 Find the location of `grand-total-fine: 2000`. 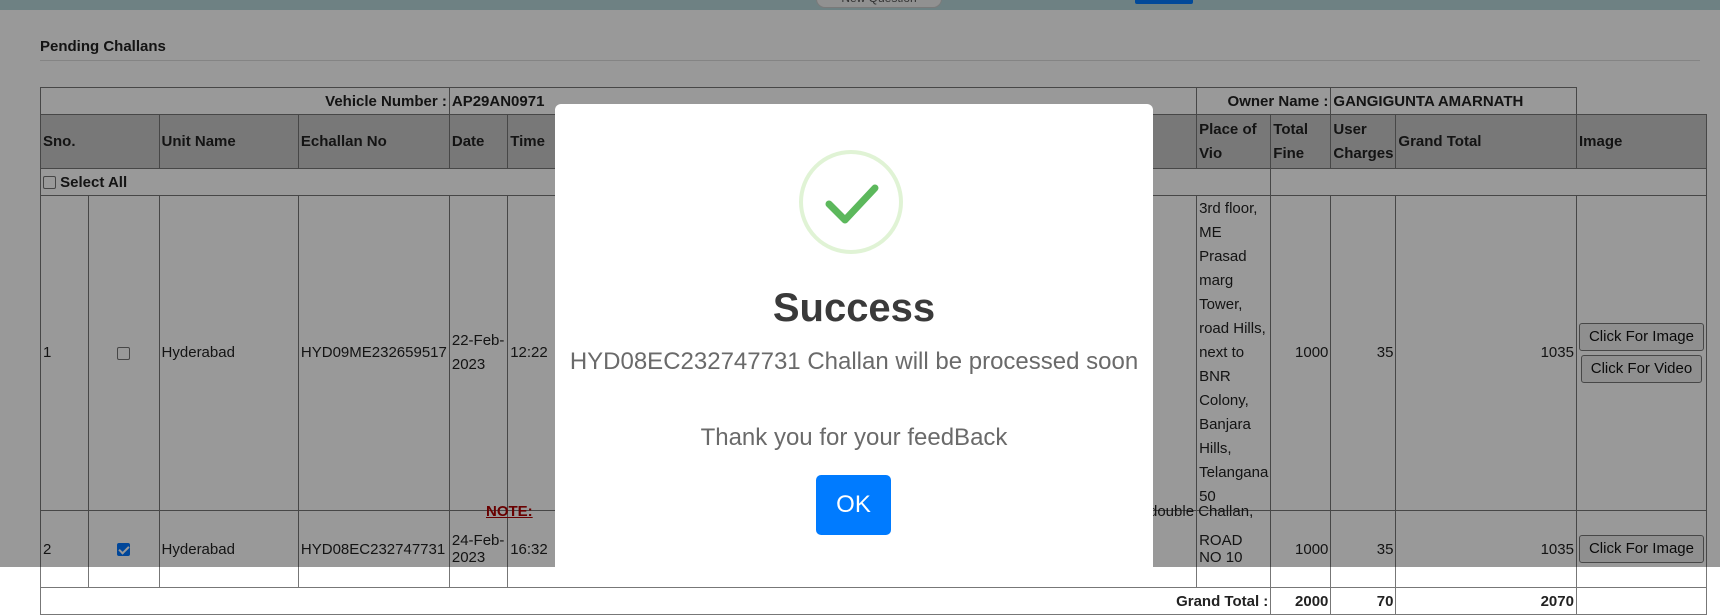

grand-total-fine: 2000 is located at coordinates (1301, 601).